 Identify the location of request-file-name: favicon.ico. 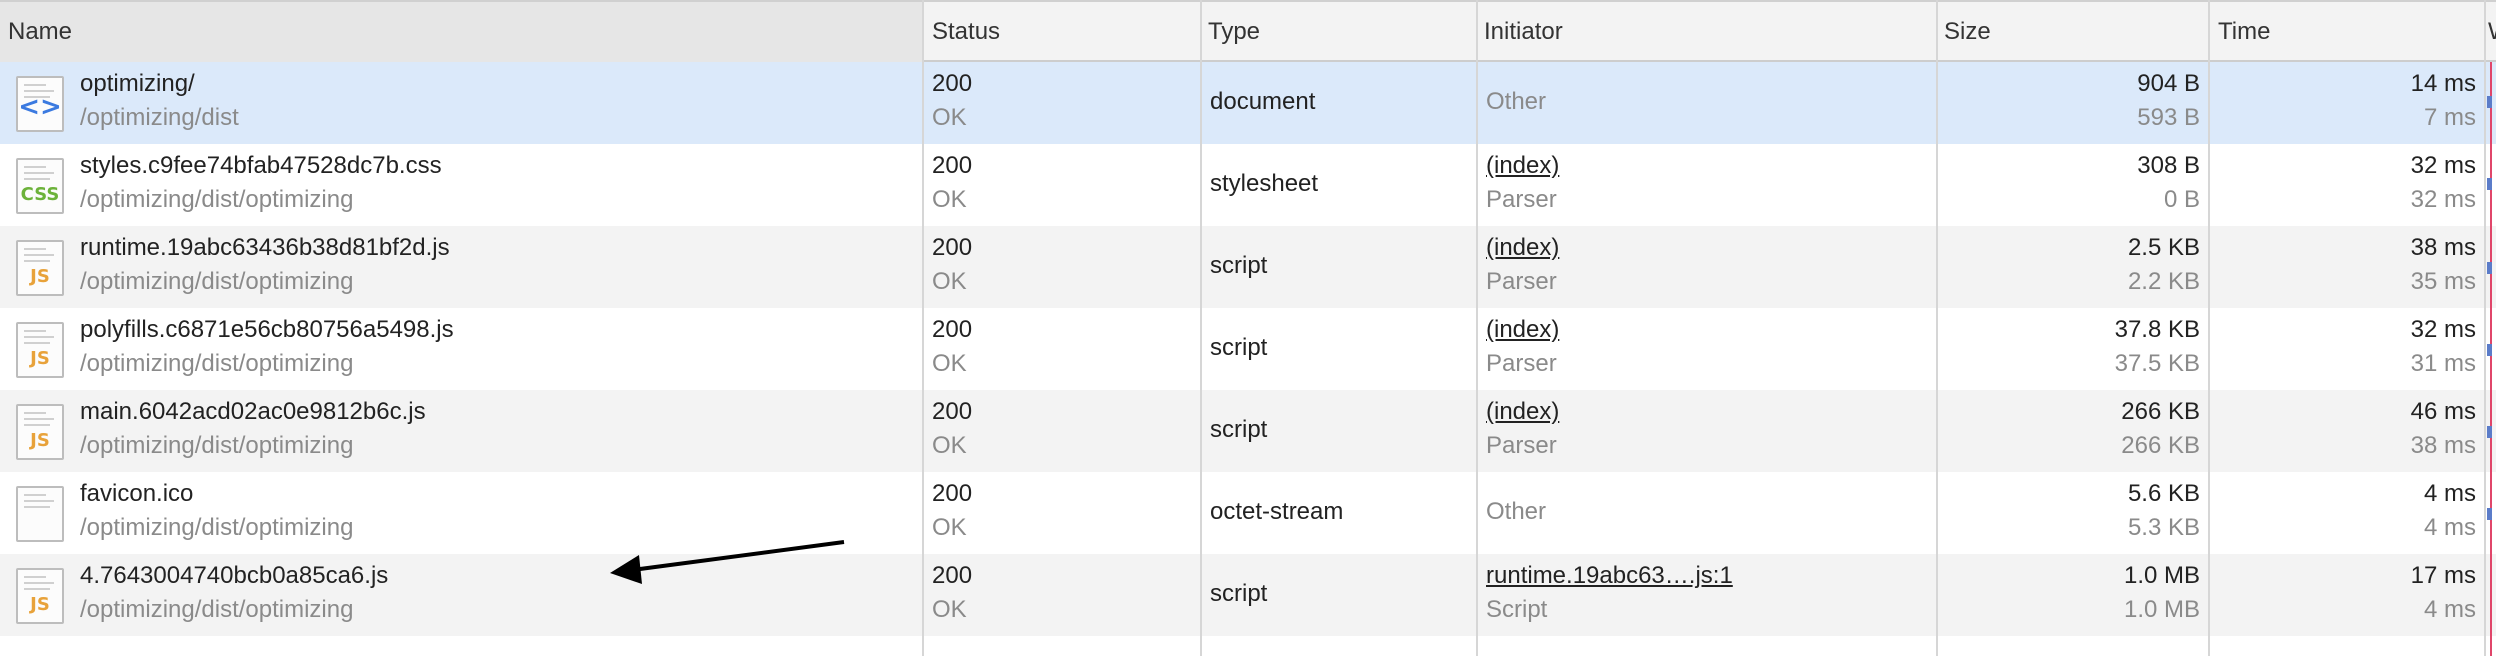
(137, 493).